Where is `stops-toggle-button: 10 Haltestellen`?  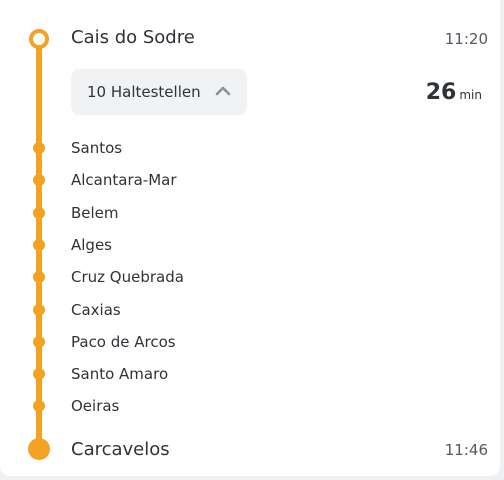 stops-toggle-button: 10 Haltestellen is located at coordinates (159, 92).